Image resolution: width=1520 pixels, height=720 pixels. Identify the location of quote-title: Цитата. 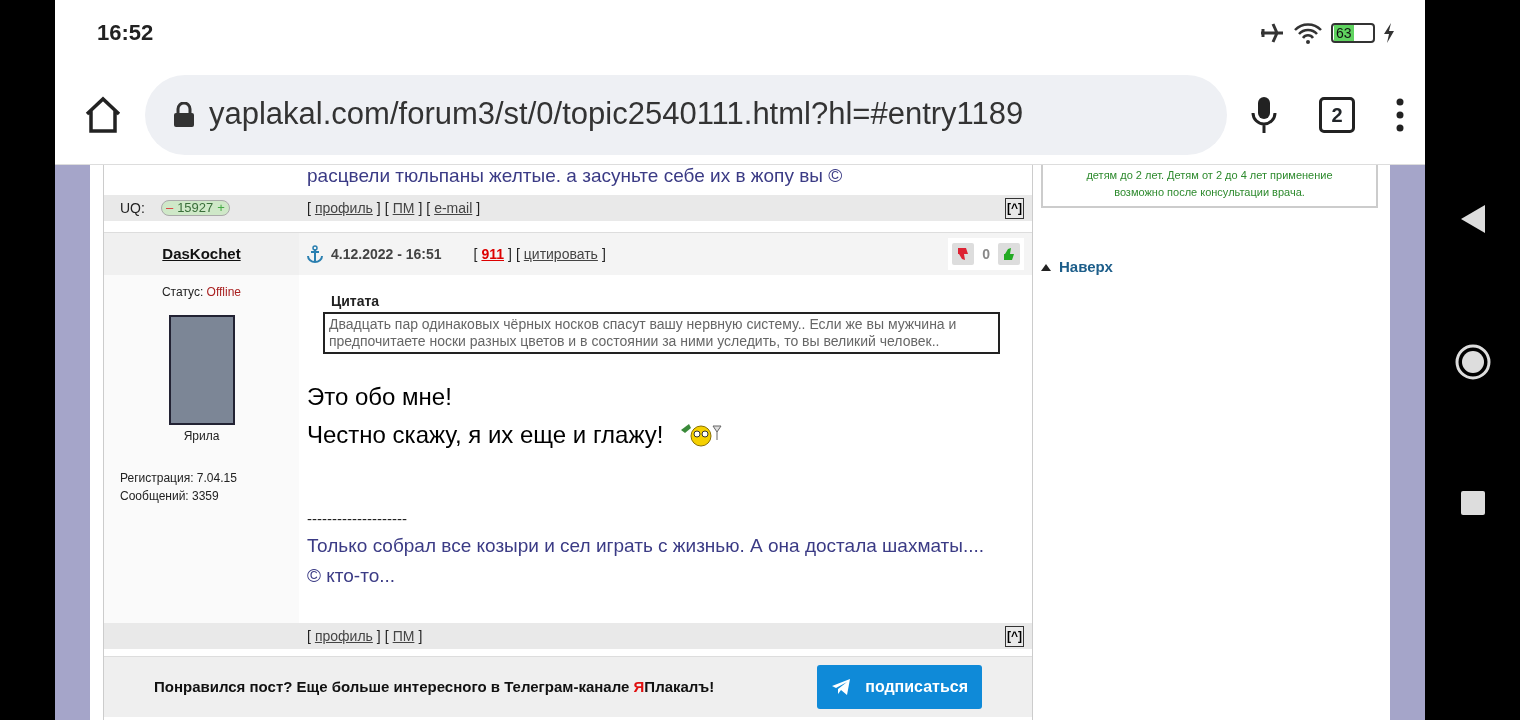
(356, 301).